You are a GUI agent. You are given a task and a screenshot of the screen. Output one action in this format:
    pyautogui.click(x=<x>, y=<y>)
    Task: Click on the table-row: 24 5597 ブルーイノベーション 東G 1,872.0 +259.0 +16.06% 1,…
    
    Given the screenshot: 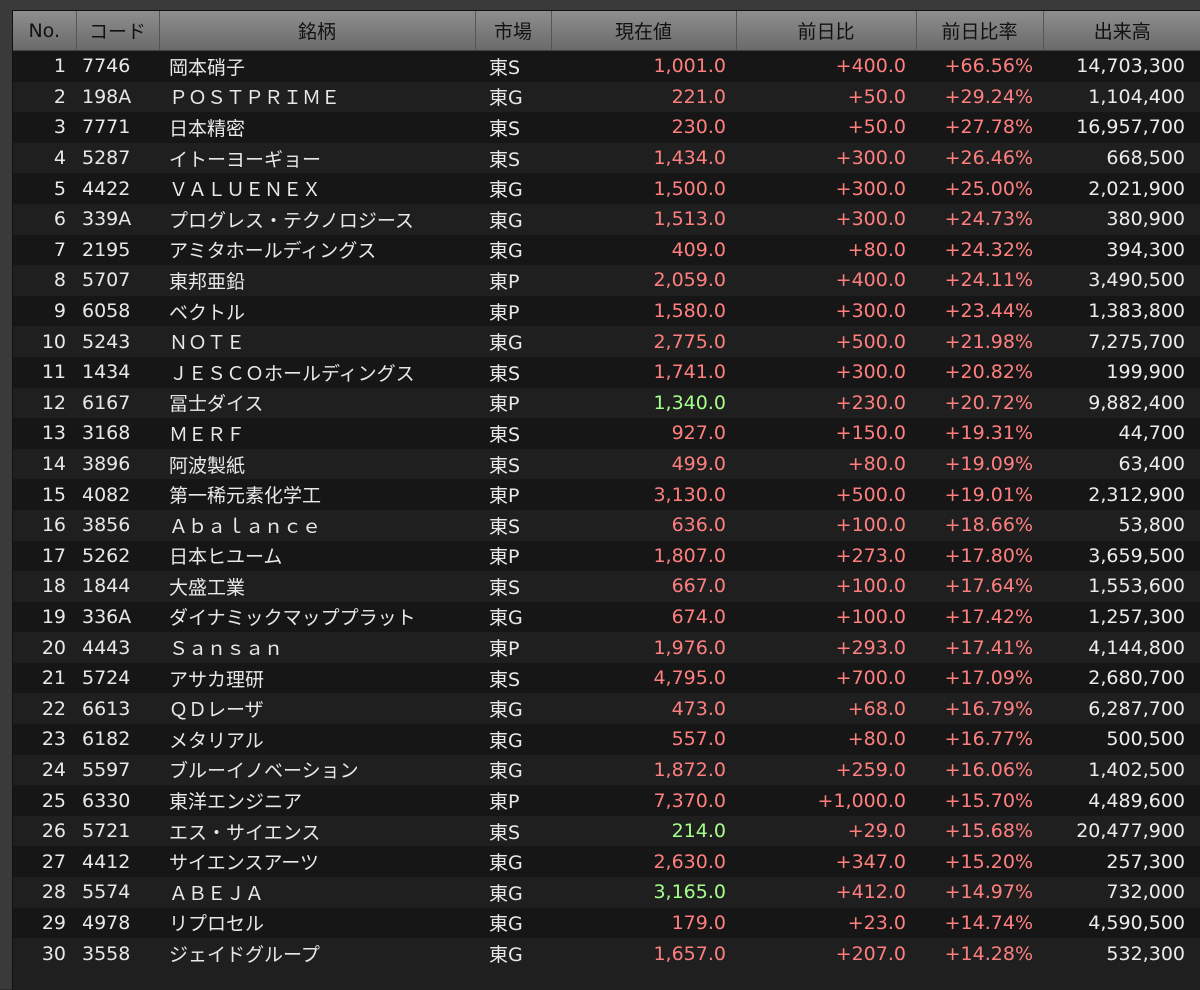 What is the action you would take?
    pyautogui.click(x=606, y=770)
    